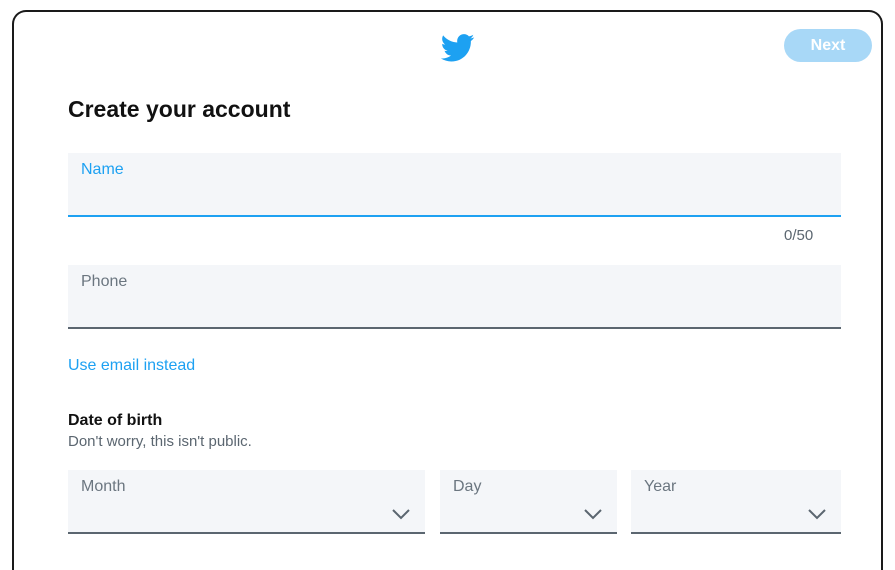  Describe the element at coordinates (160, 441) in the screenshot. I see `dob-subtitle: Don't worry, this isn't public.` at that location.